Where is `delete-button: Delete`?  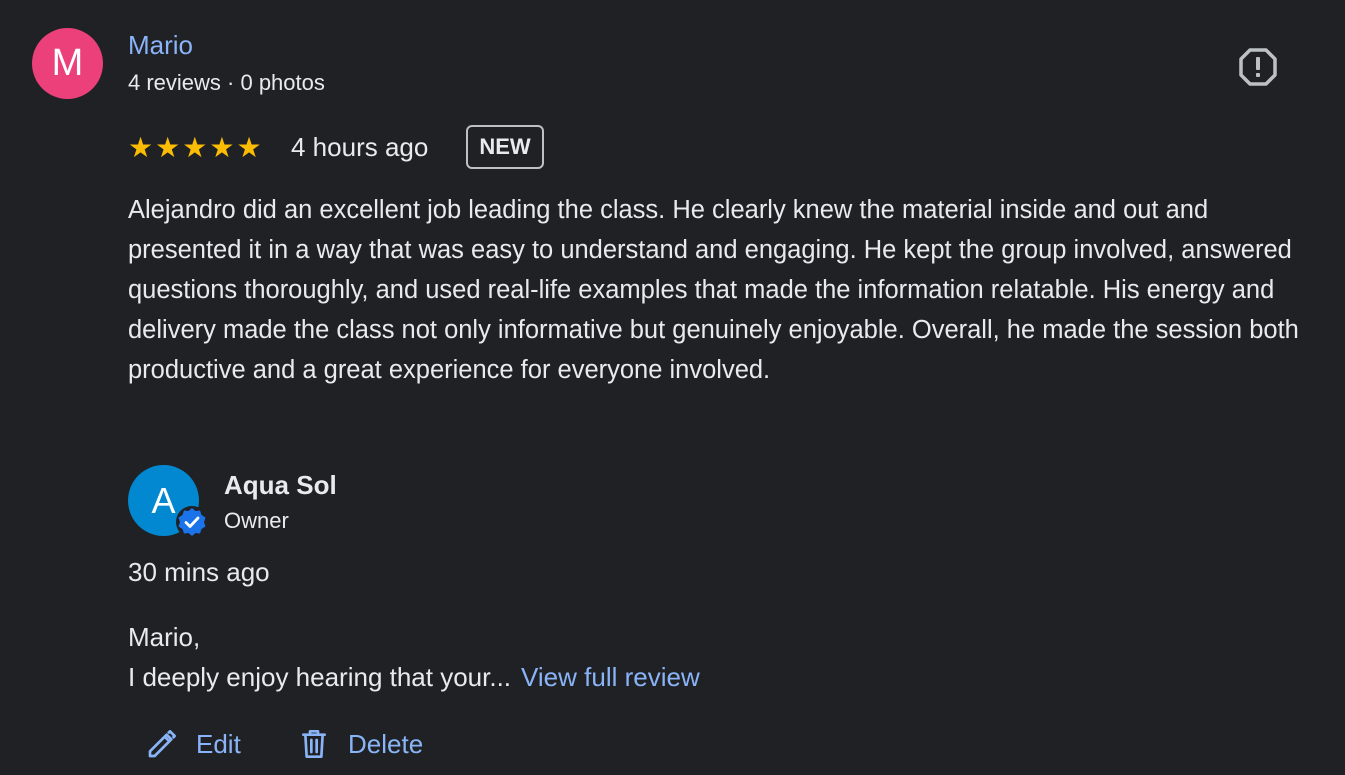
delete-button: Delete is located at coordinates (360, 744).